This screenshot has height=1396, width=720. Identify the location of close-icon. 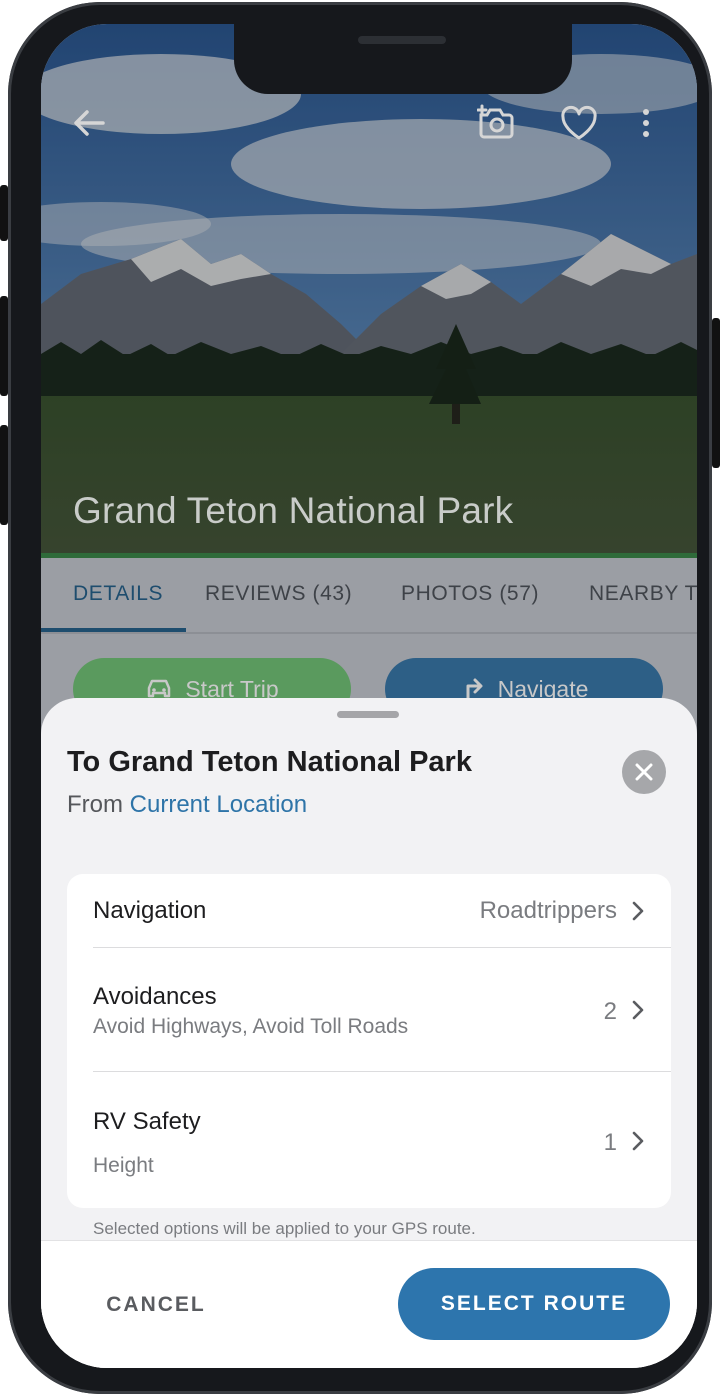
(644, 772).